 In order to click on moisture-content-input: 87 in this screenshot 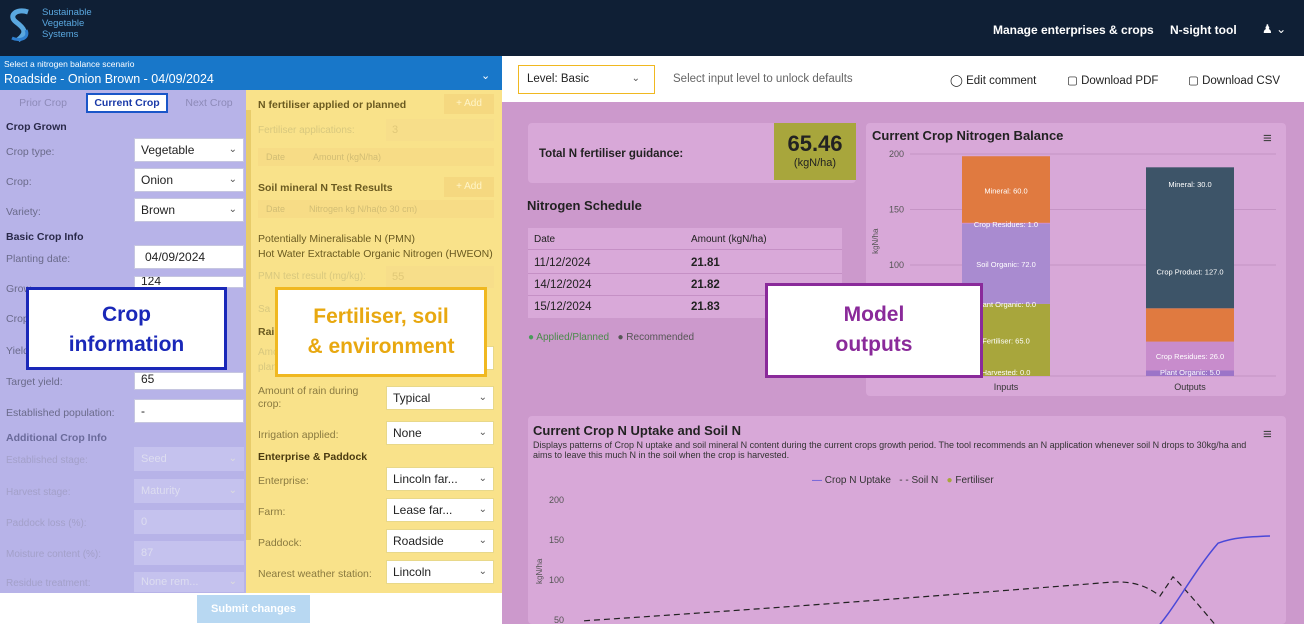, I will do `click(189, 553)`.